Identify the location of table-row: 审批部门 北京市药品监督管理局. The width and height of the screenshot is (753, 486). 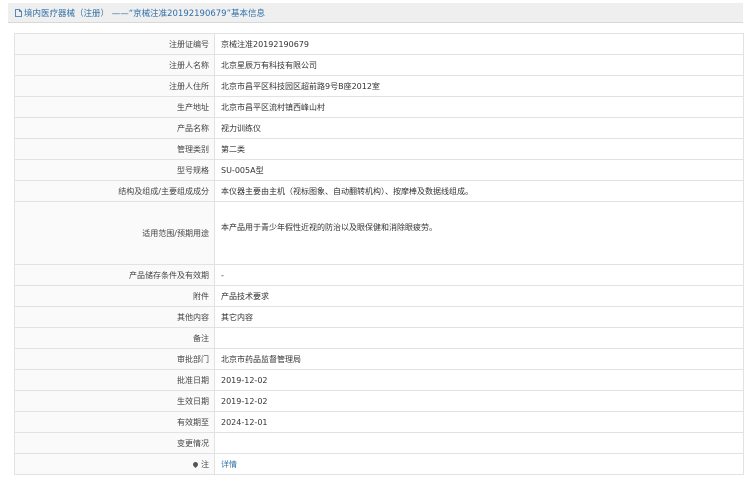
(379, 359).